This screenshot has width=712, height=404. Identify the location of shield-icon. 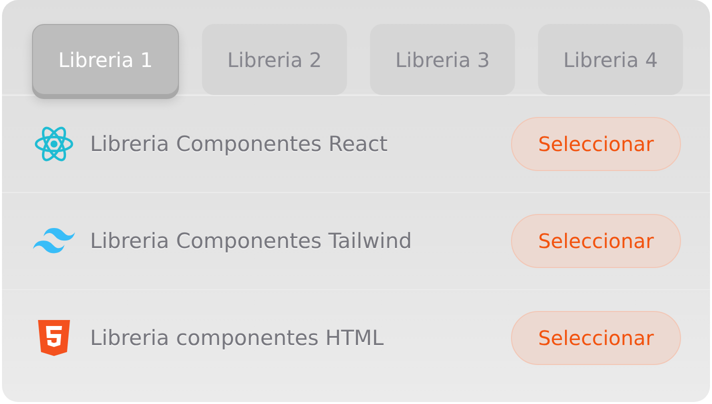
(54, 338).